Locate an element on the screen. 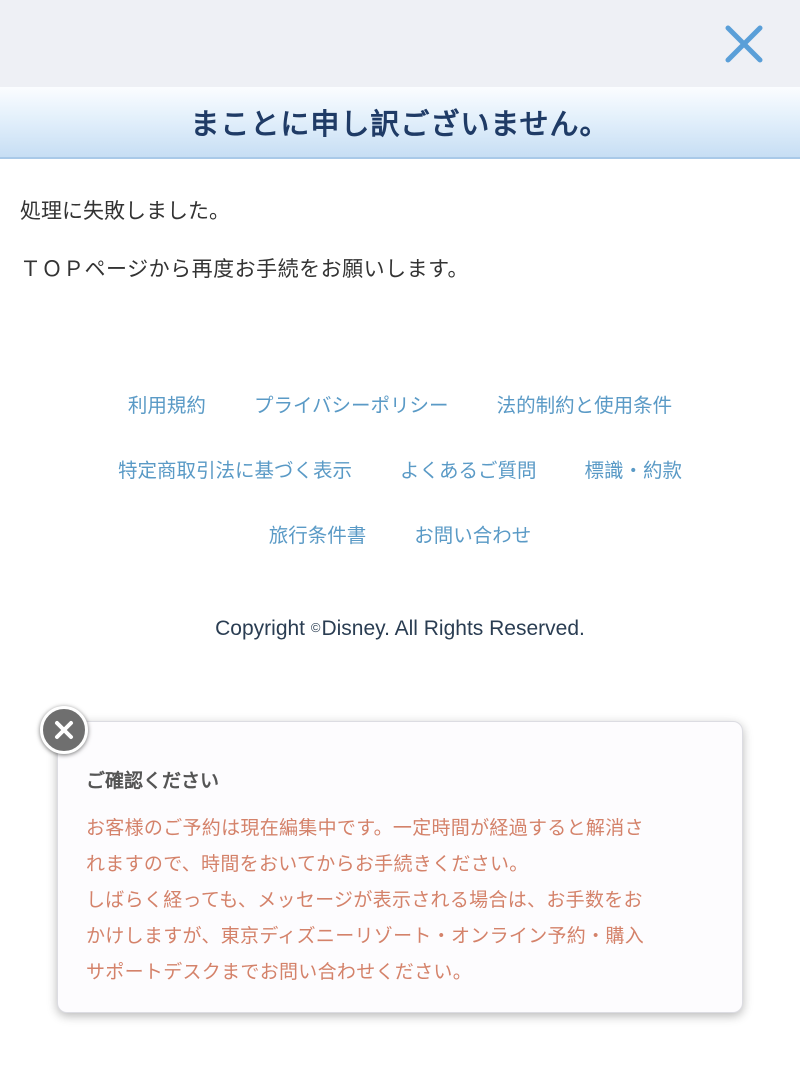 This screenshot has height=1066, width=800. page-title: まことに申し訳ございません。 is located at coordinates (400, 124).